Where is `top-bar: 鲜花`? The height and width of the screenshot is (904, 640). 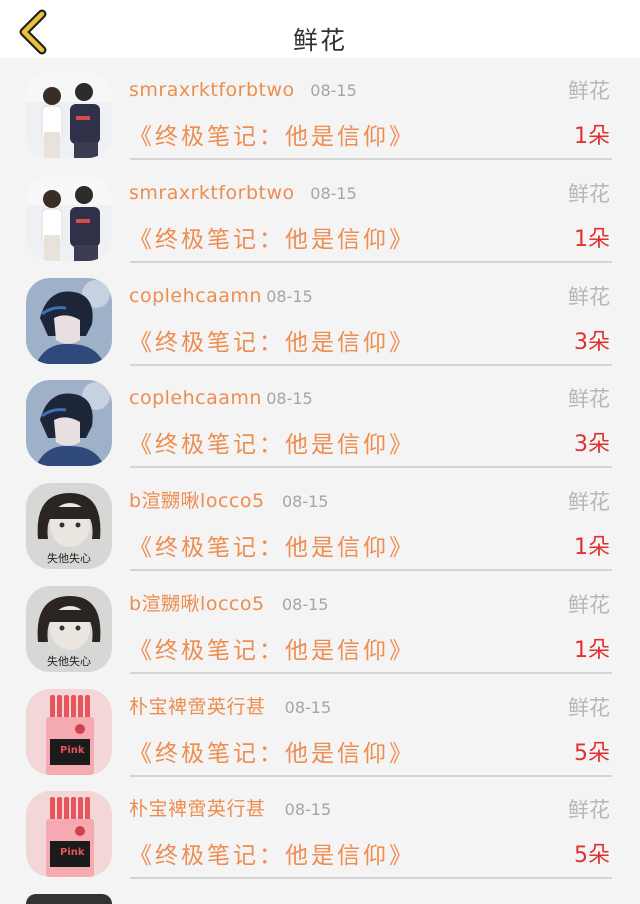
top-bar: 鲜花 is located at coordinates (320, 29).